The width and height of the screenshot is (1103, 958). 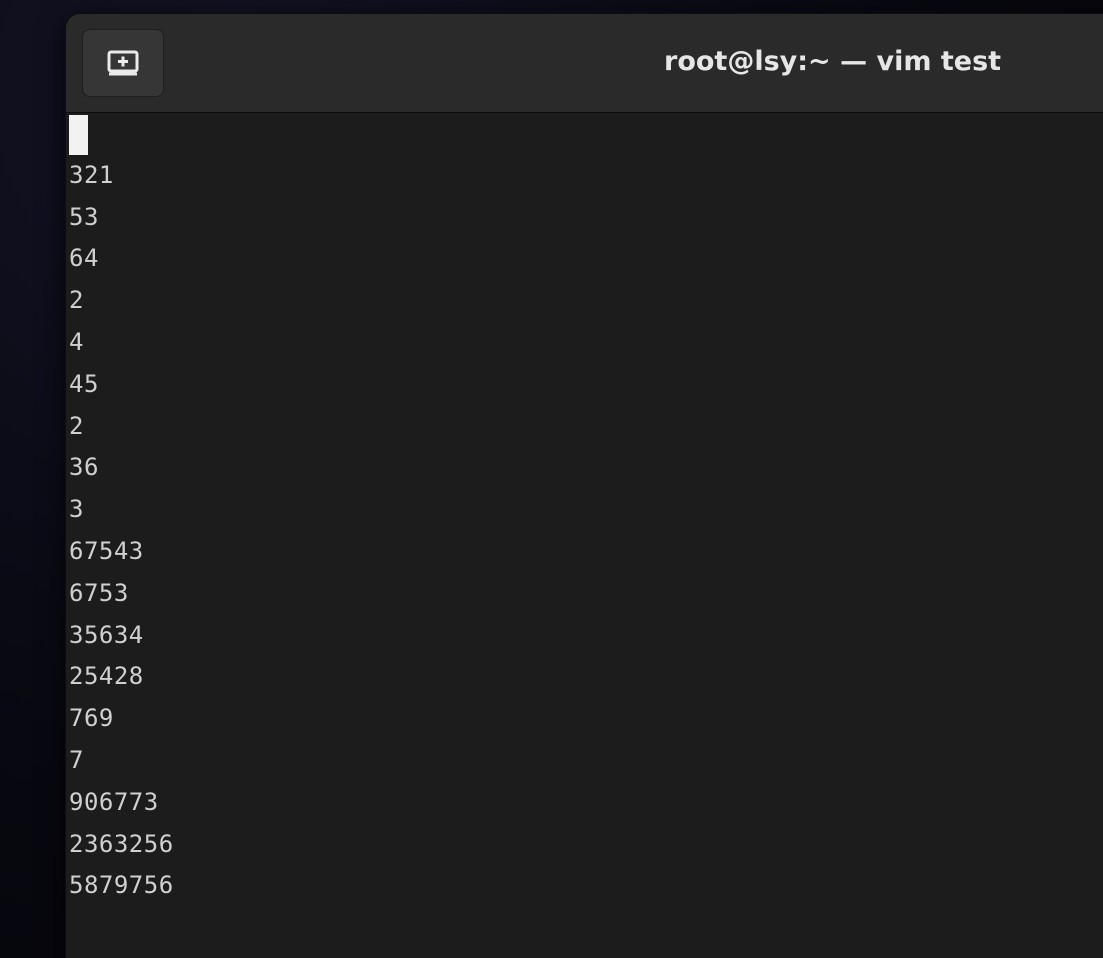 I want to click on buffer-line: 3, so click(x=76, y=509).